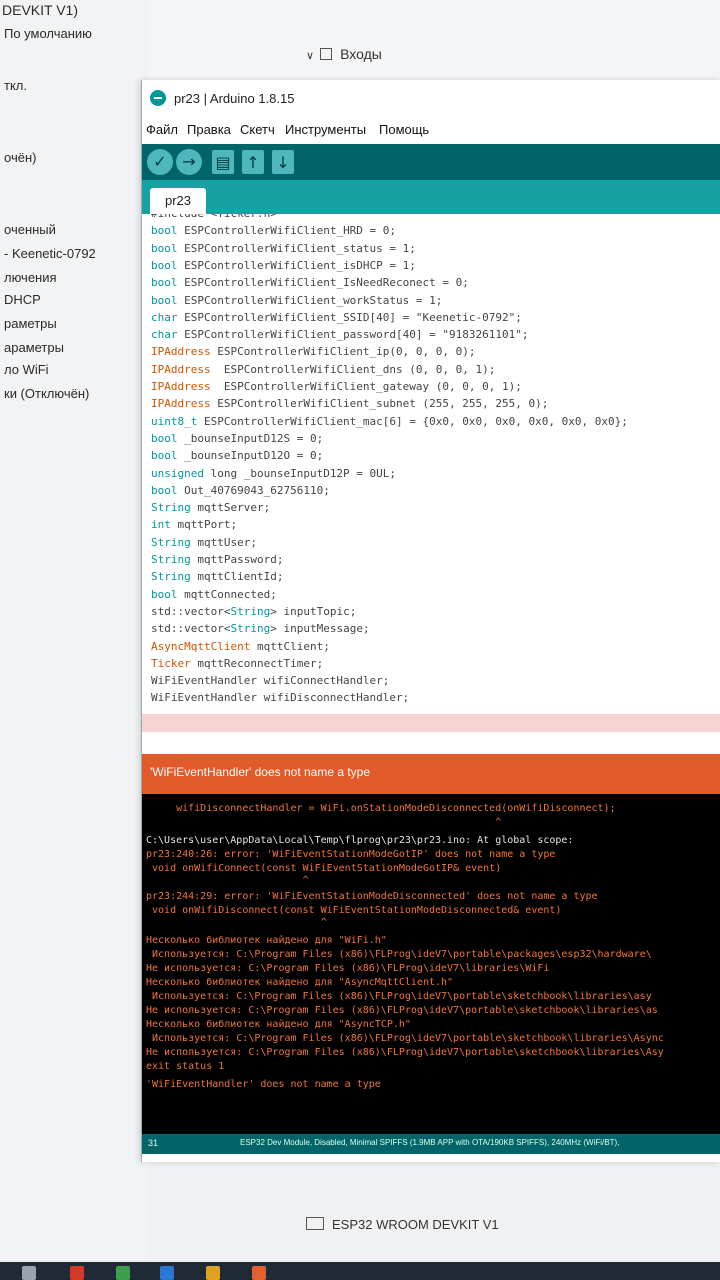 The image size is (720, 1280). Describe the element at coordinates (34, 347) in the screenshot. I see `bg-label-params-2: араметры` at that location.